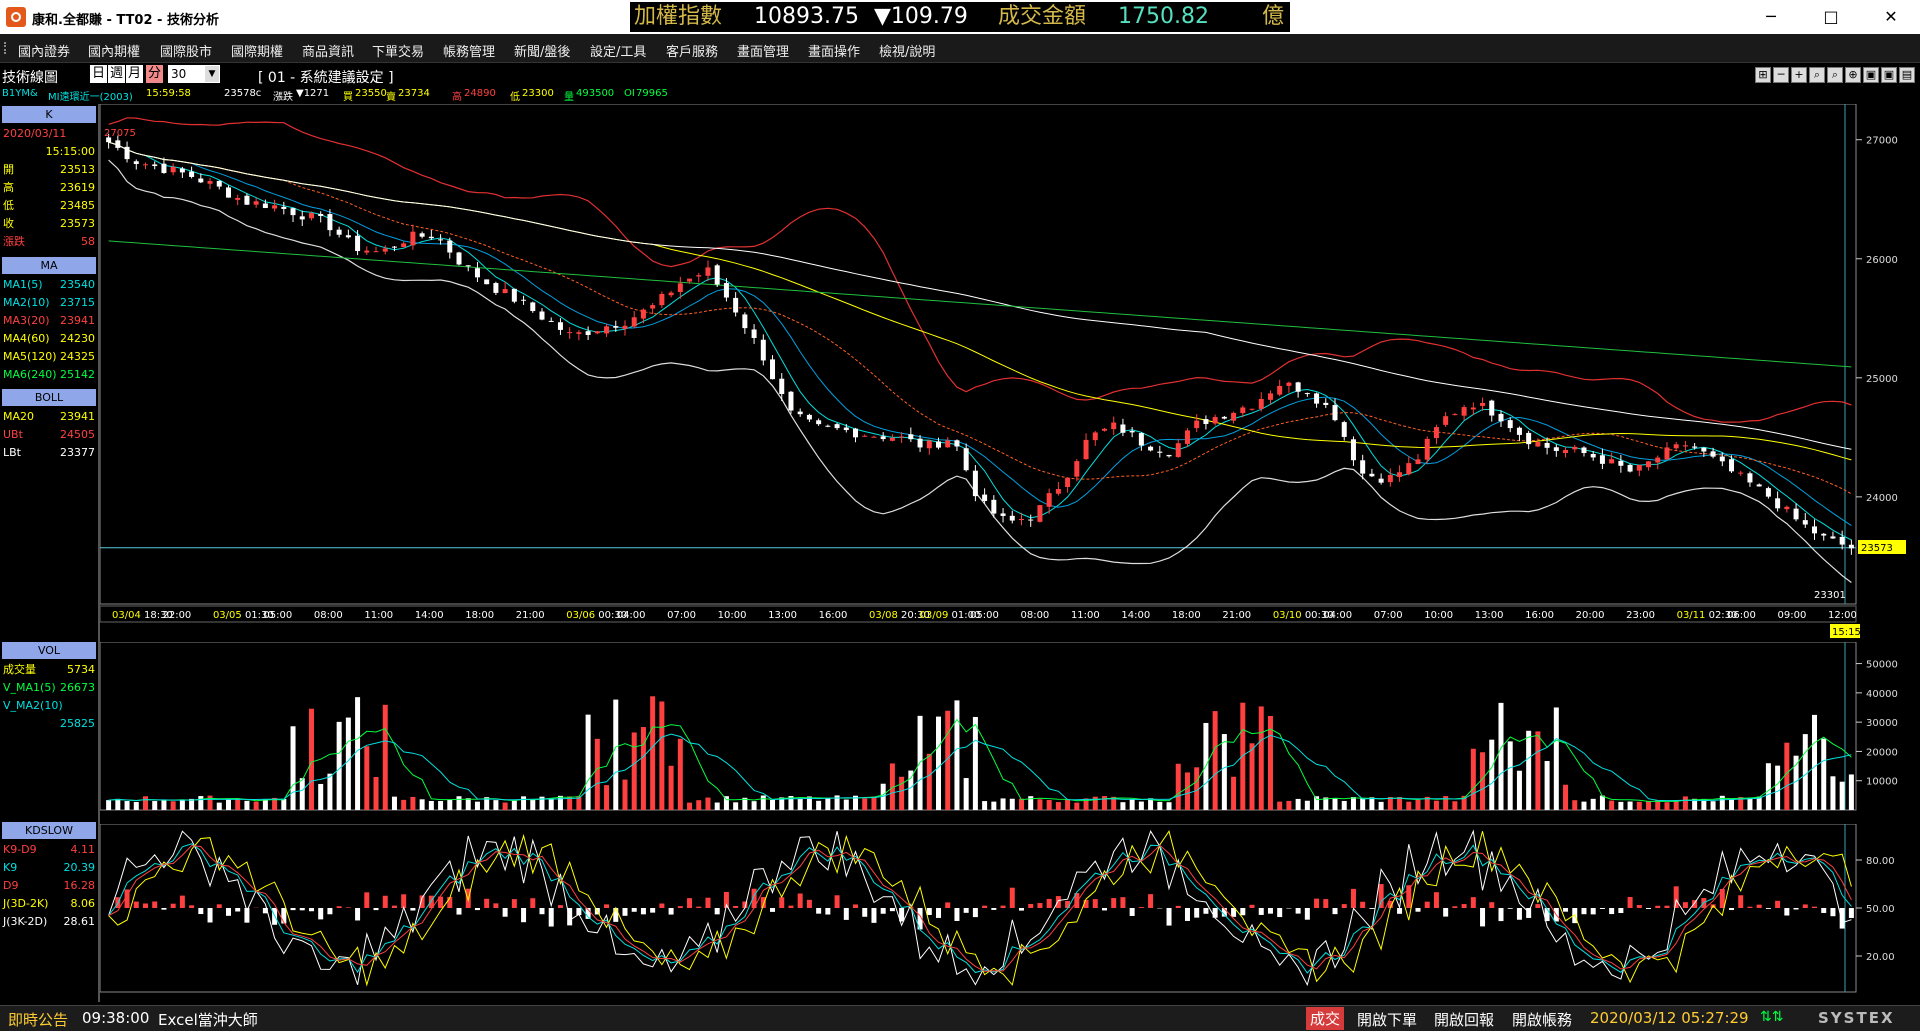  What do you see at coordinates (1464, 1019) in the screenshot?
I see `open-report-button: 開啟回報` at bounding box center [1464, 1019].